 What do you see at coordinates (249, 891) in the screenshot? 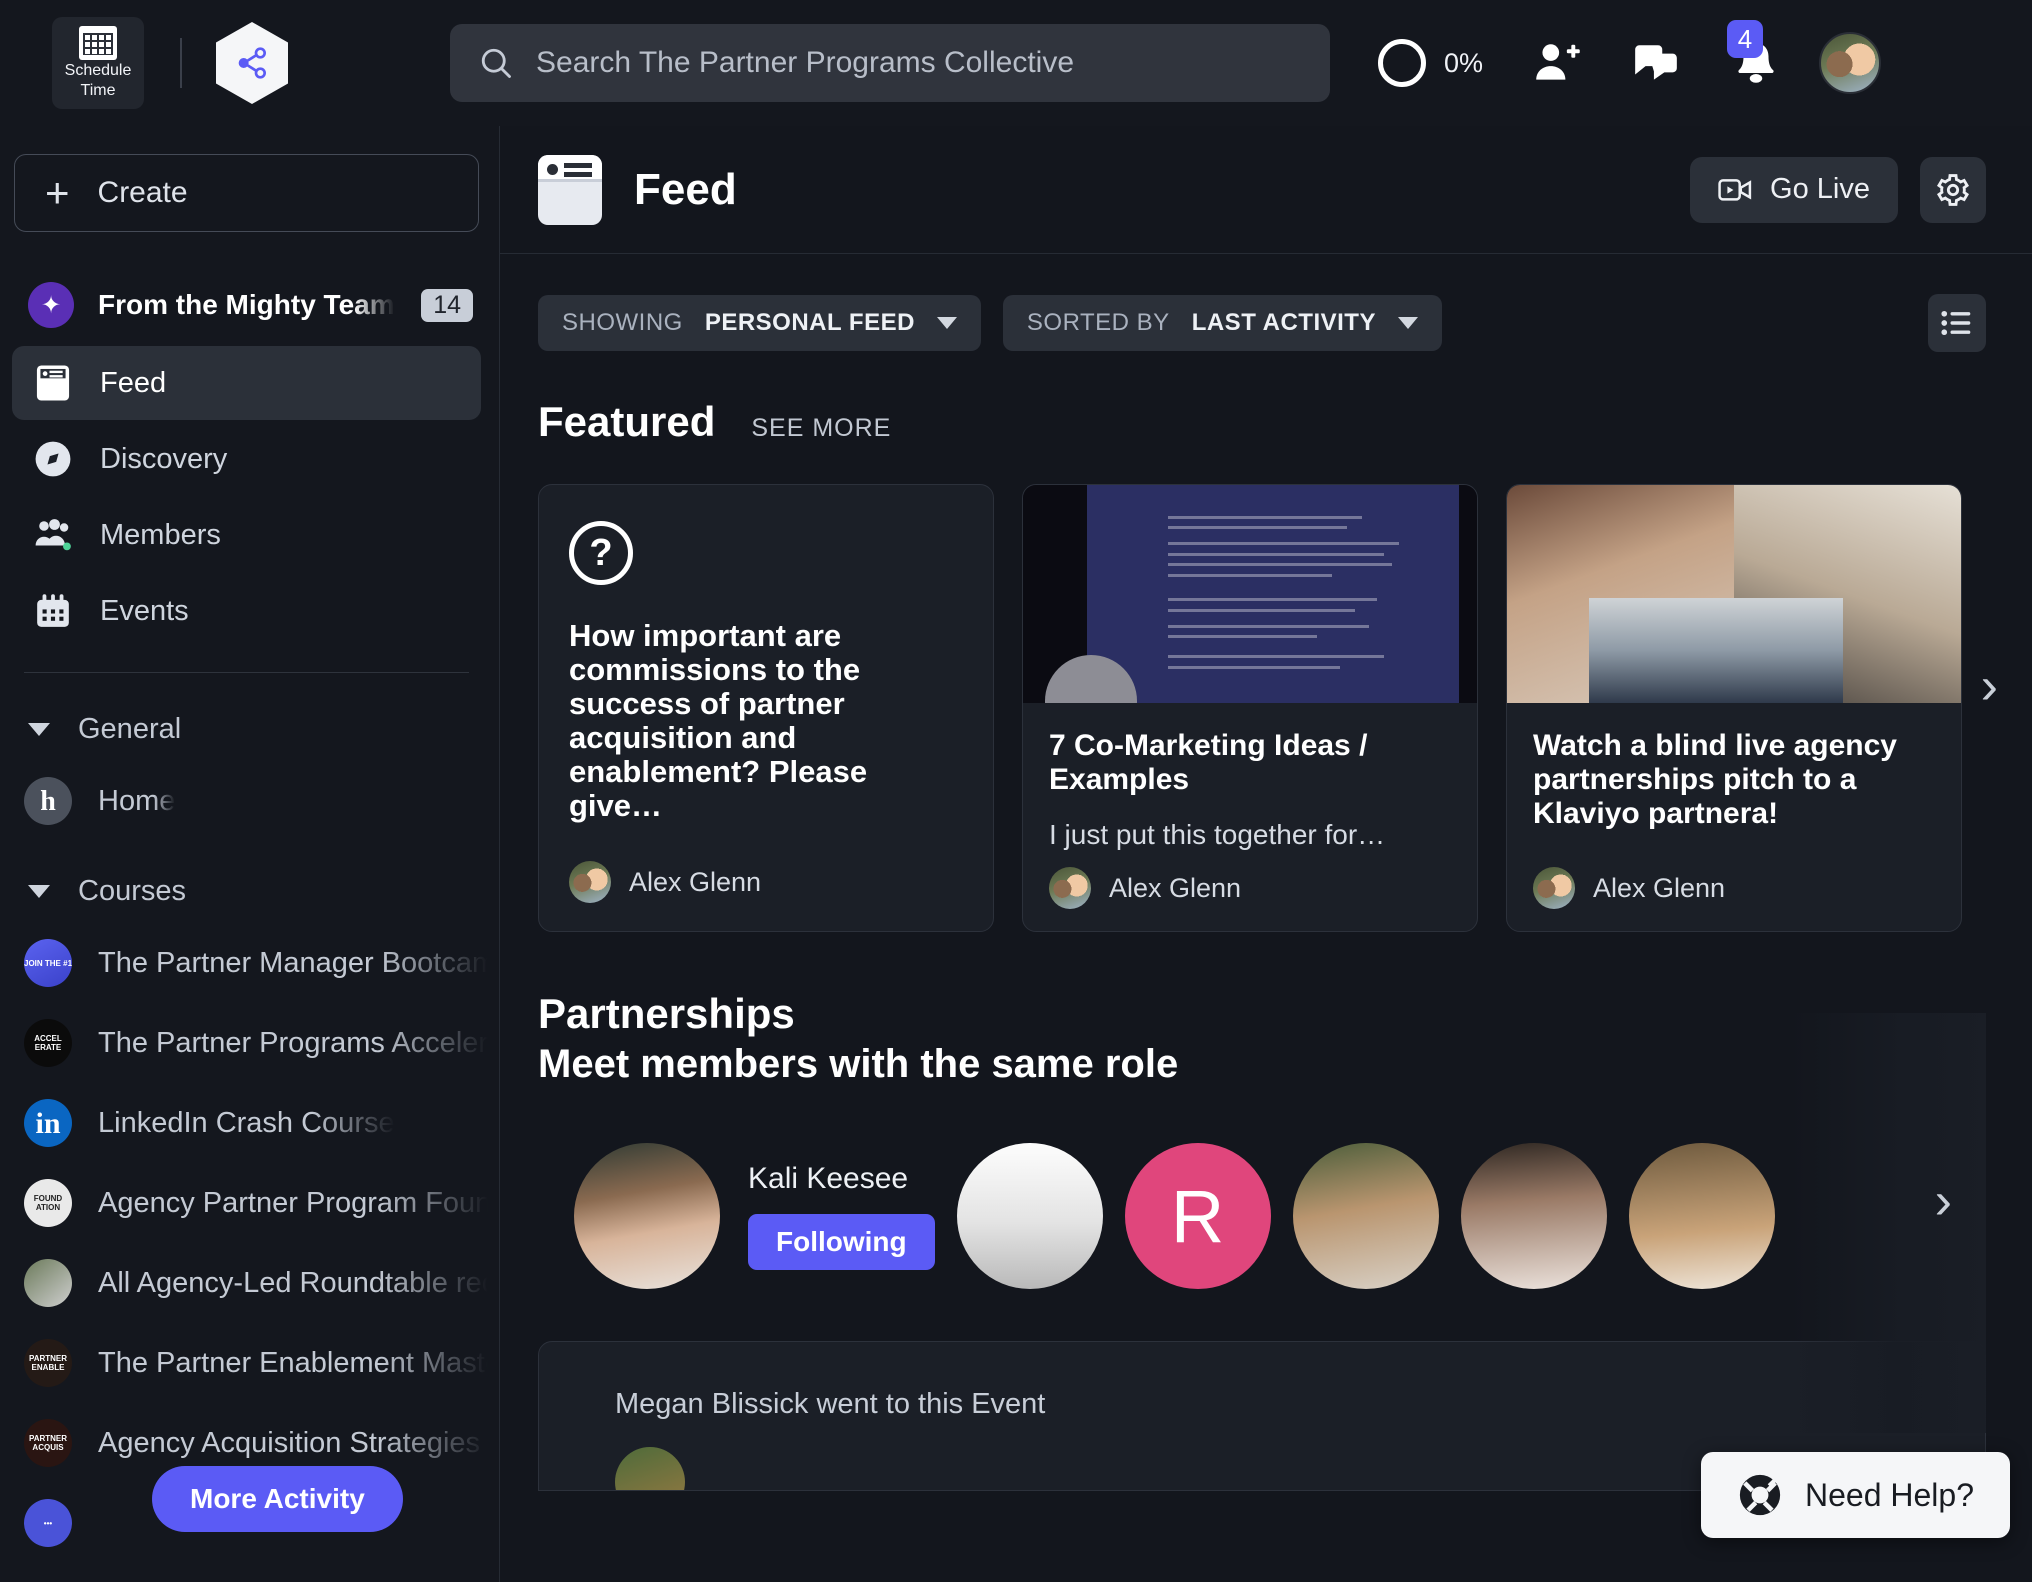
I see `sidebar-group-courses: Courses` at bounding box center [249, 891].